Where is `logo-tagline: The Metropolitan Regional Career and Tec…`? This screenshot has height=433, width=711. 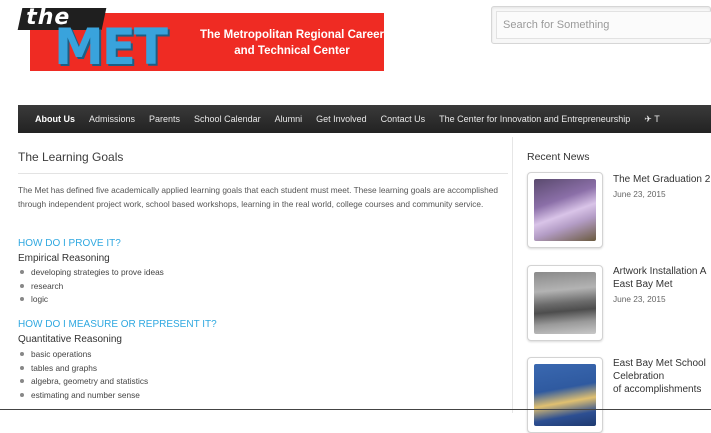 logo-tagline: The Metropolitan Regional Career and Tec… is located at coordinates (292, 43).